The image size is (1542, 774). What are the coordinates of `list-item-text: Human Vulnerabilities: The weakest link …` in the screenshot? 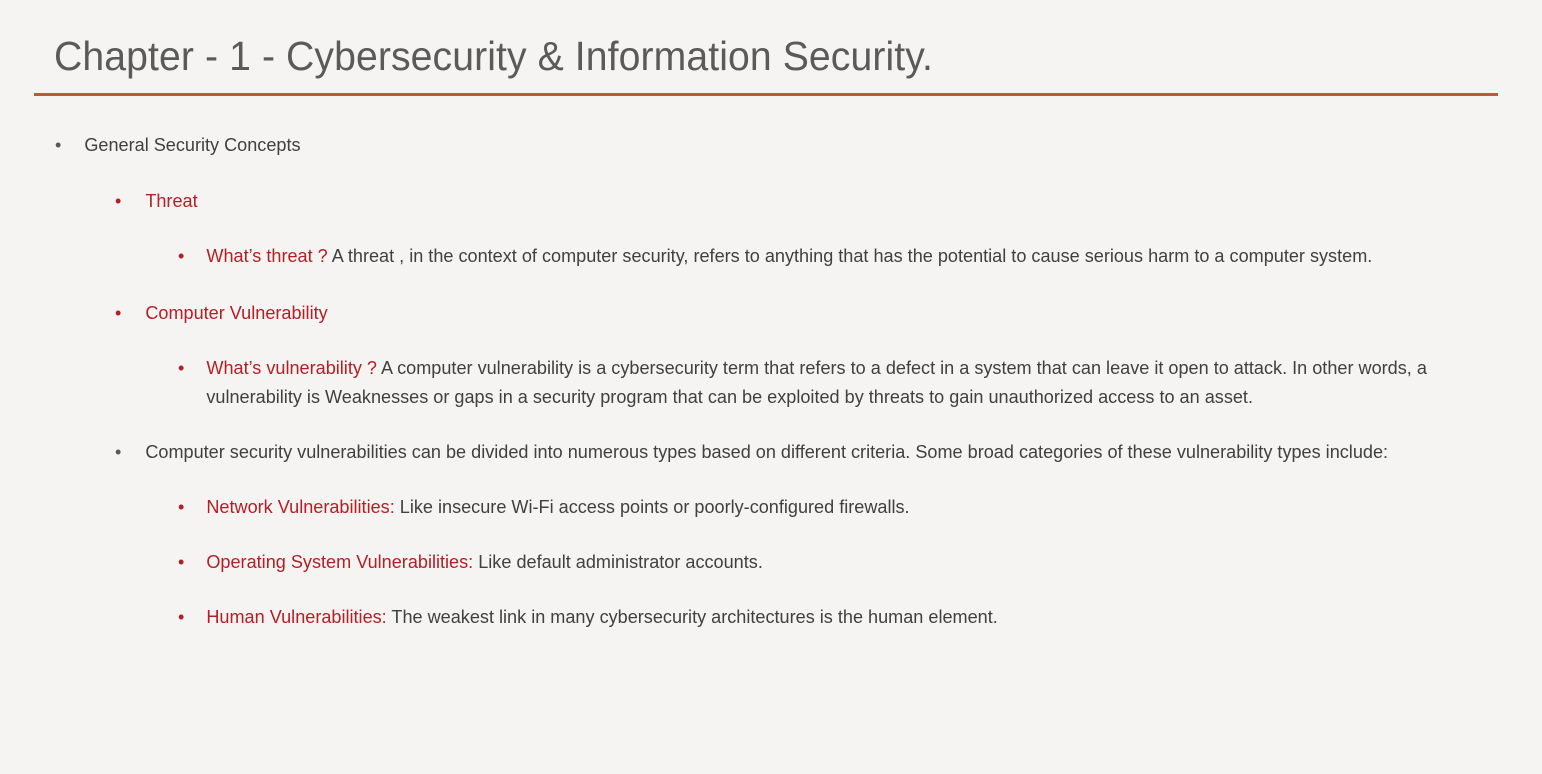 It's located at (859, 616).